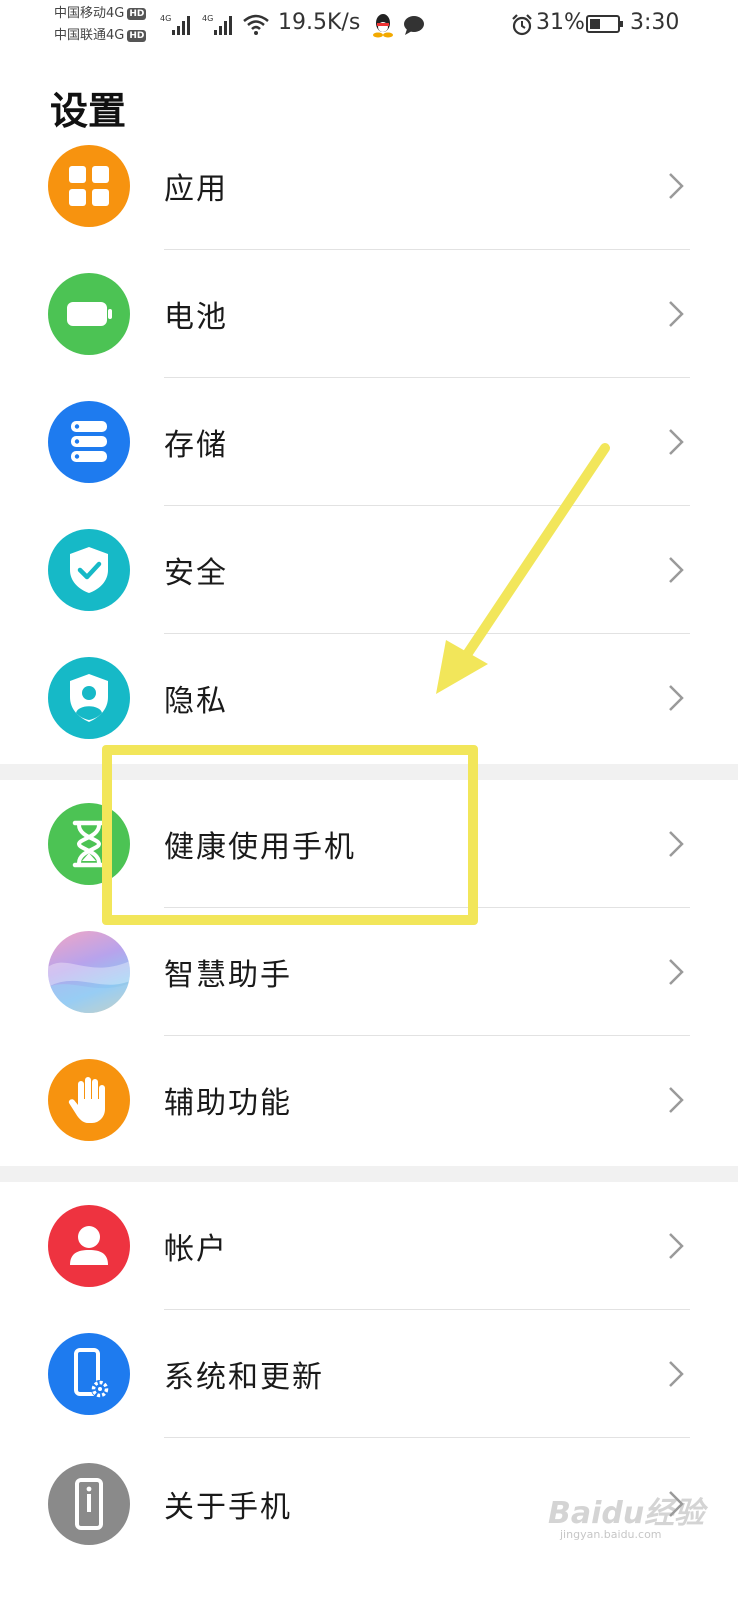 Image resolution: width=738 pixels, height=1600 pixels. I want to click on clock: 3:30, so click(655, 22).